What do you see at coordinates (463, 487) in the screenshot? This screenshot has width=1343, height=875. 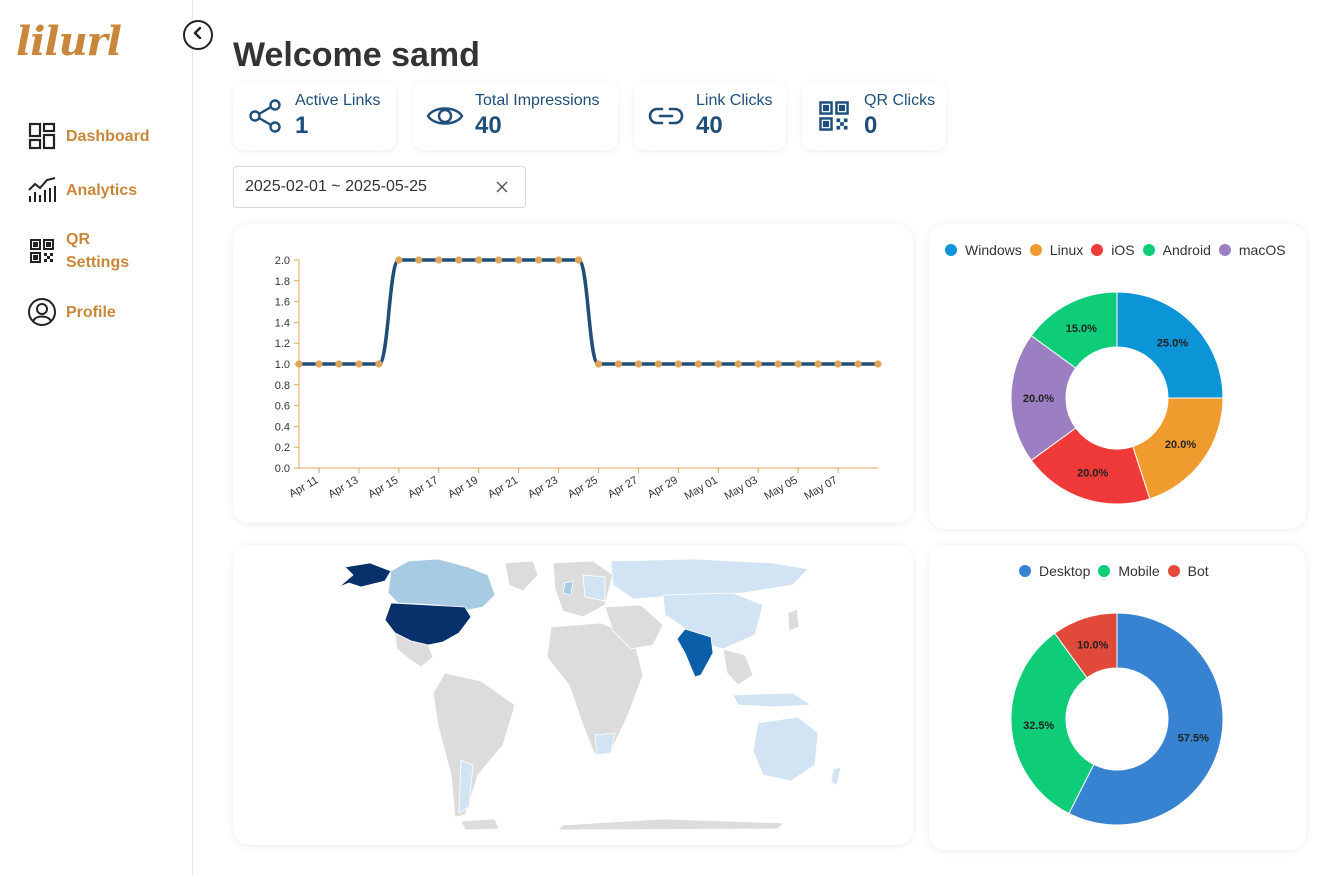 I see `x-tick-label: Apr 19` at bounding box center [463, 487].